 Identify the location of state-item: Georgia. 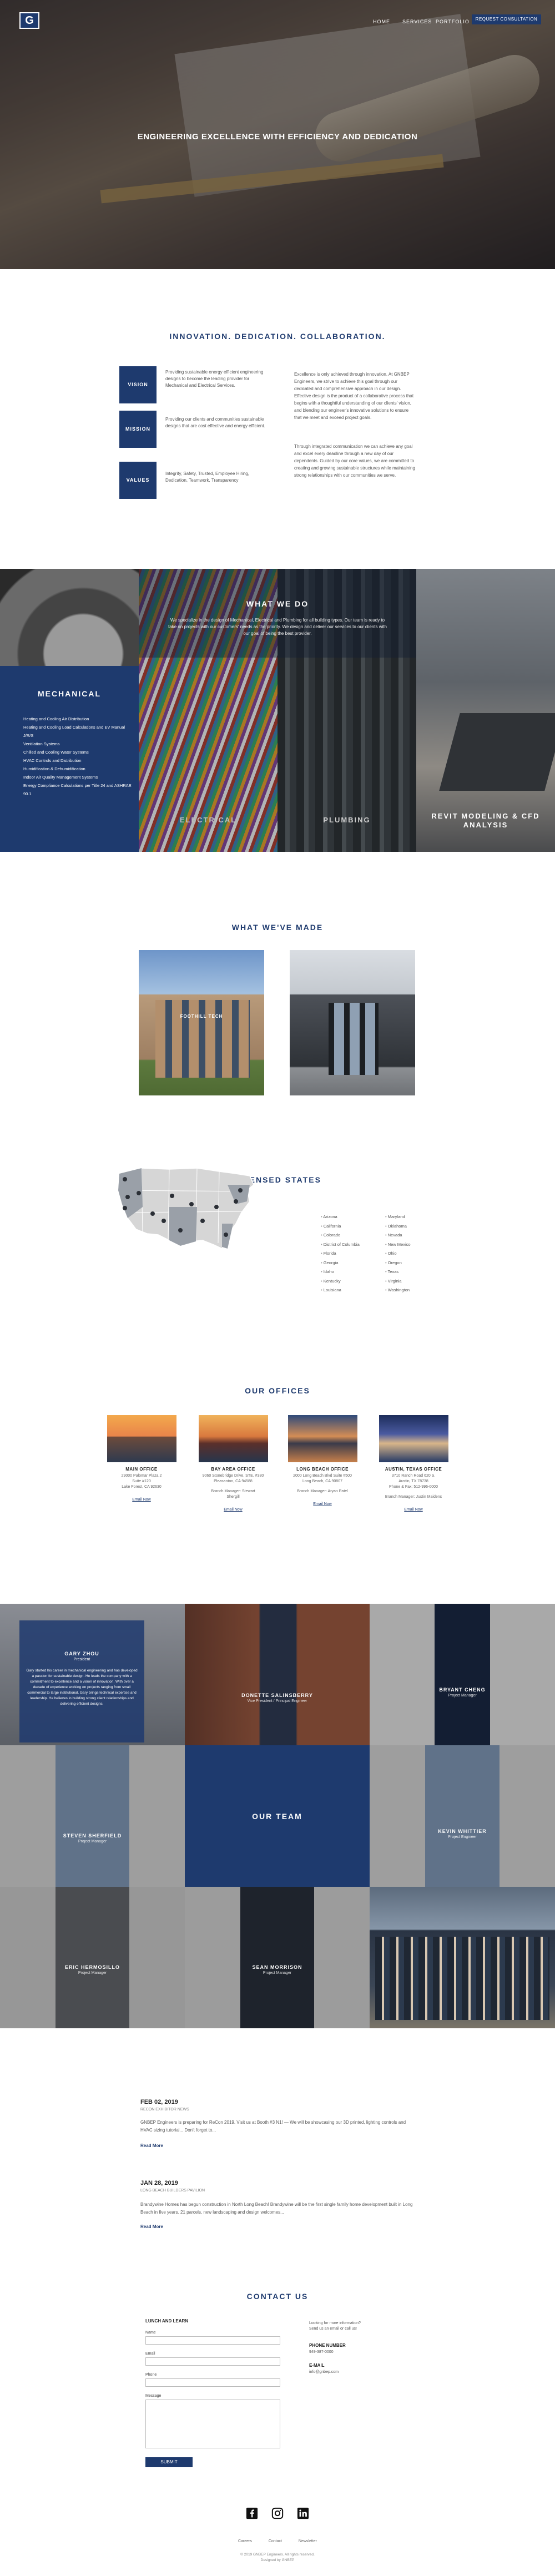
(341, 1263).